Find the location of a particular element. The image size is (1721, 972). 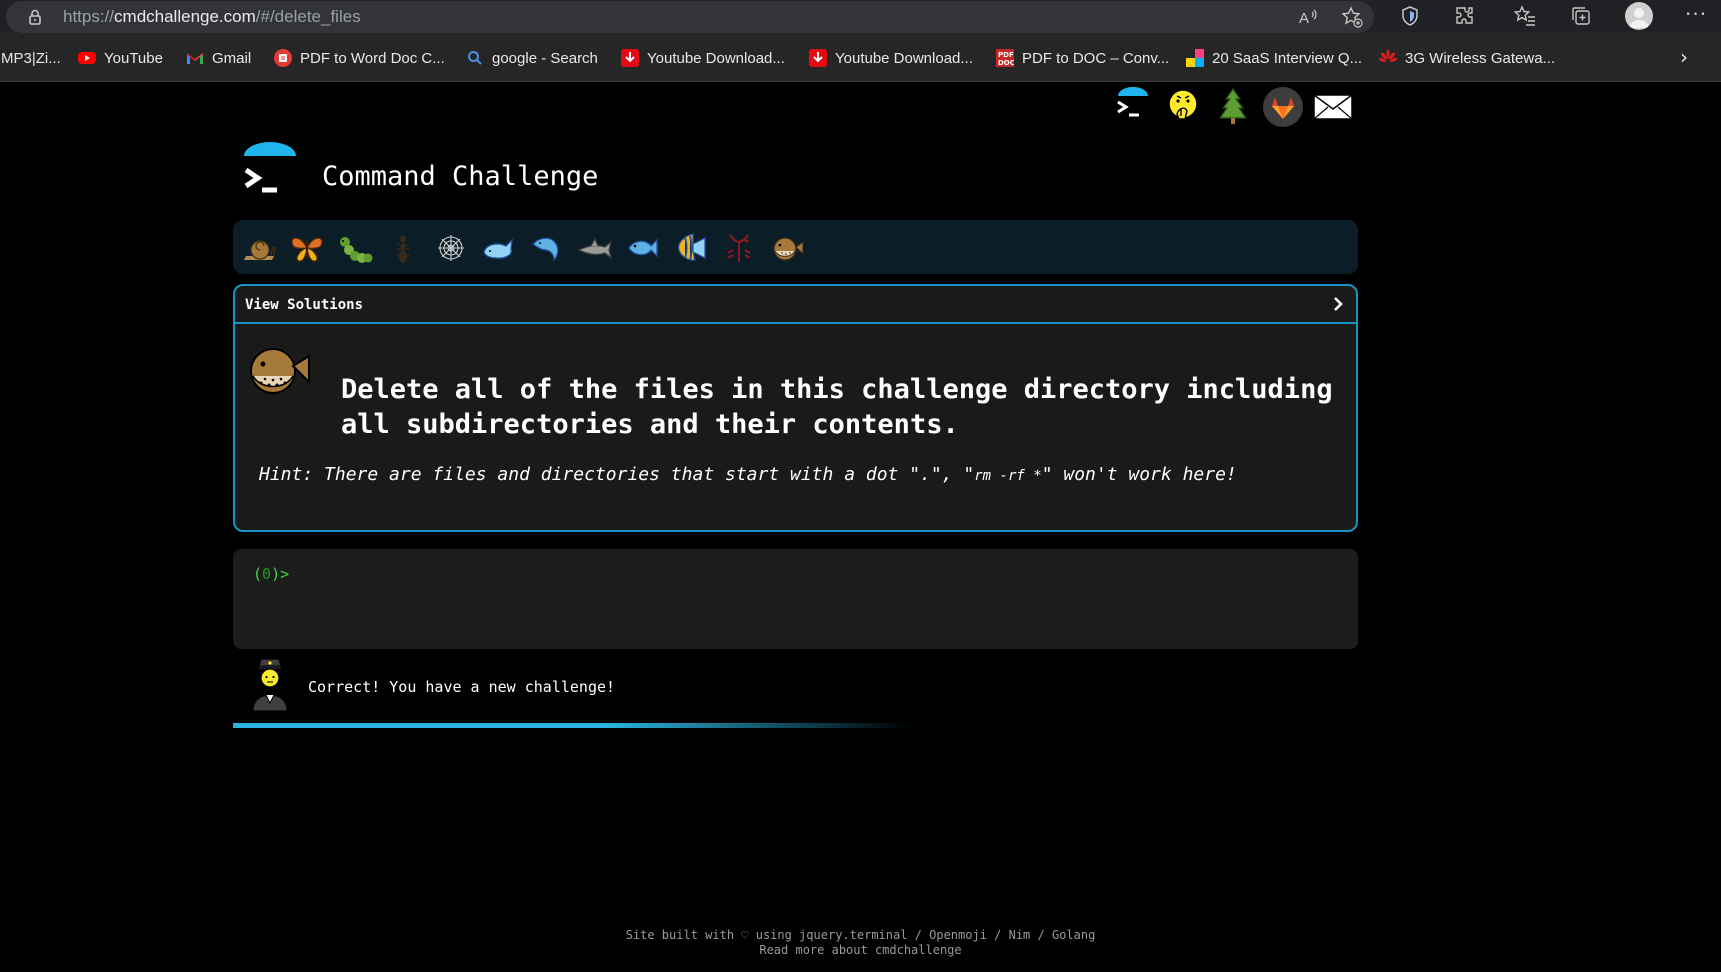

url-text: https://cmdchallenge.com/#/delete_files is located at coordinates (212, 17).